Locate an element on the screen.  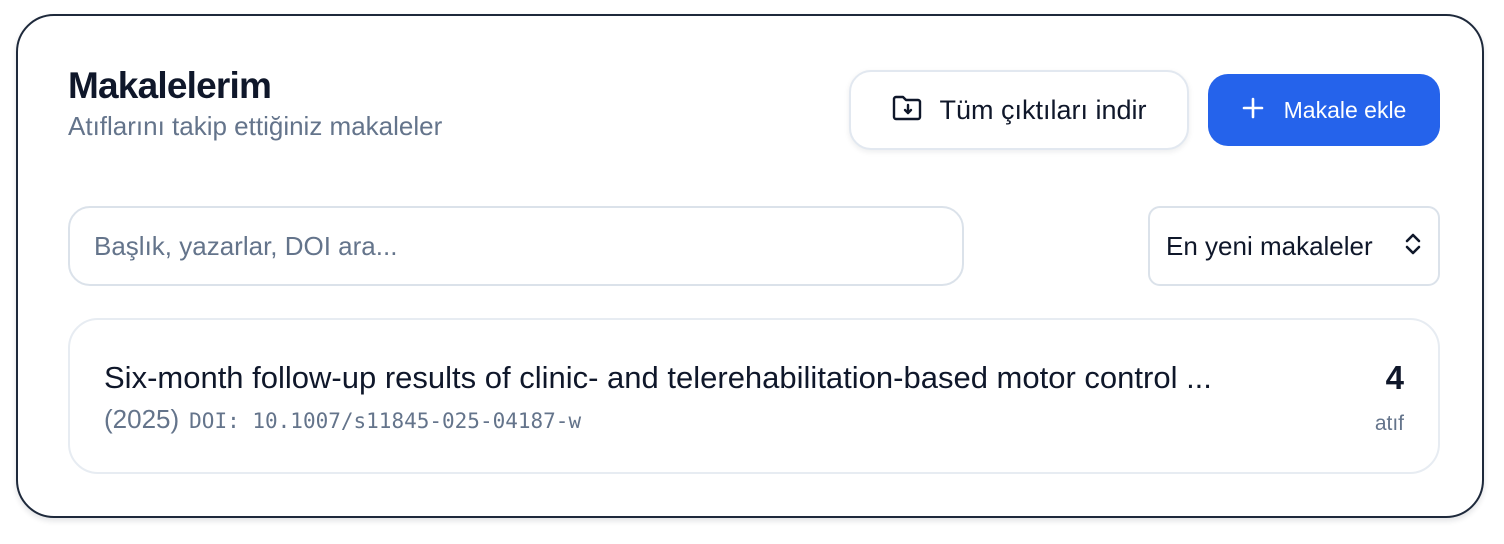
folder-download-icon is located at coordinates (907, 110).